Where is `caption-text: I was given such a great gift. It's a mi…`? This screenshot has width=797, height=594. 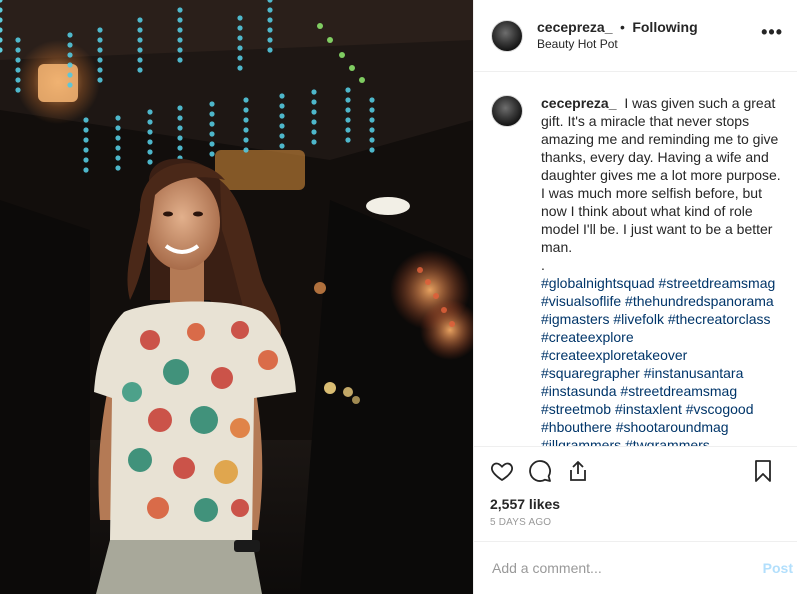
caption-text: I was given such a great gift. It's a mi… is located at coordinates (661, 175).